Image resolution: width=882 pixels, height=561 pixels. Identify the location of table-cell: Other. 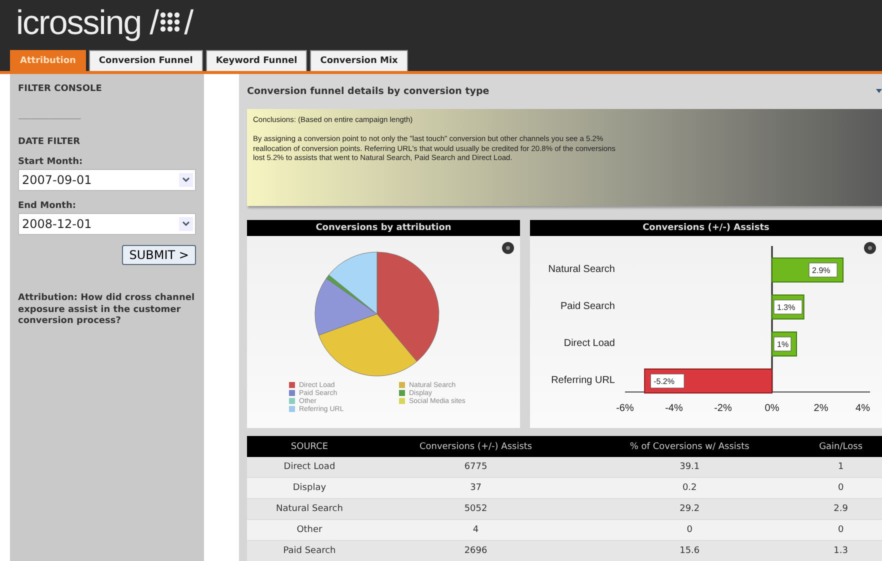
(309, 530).